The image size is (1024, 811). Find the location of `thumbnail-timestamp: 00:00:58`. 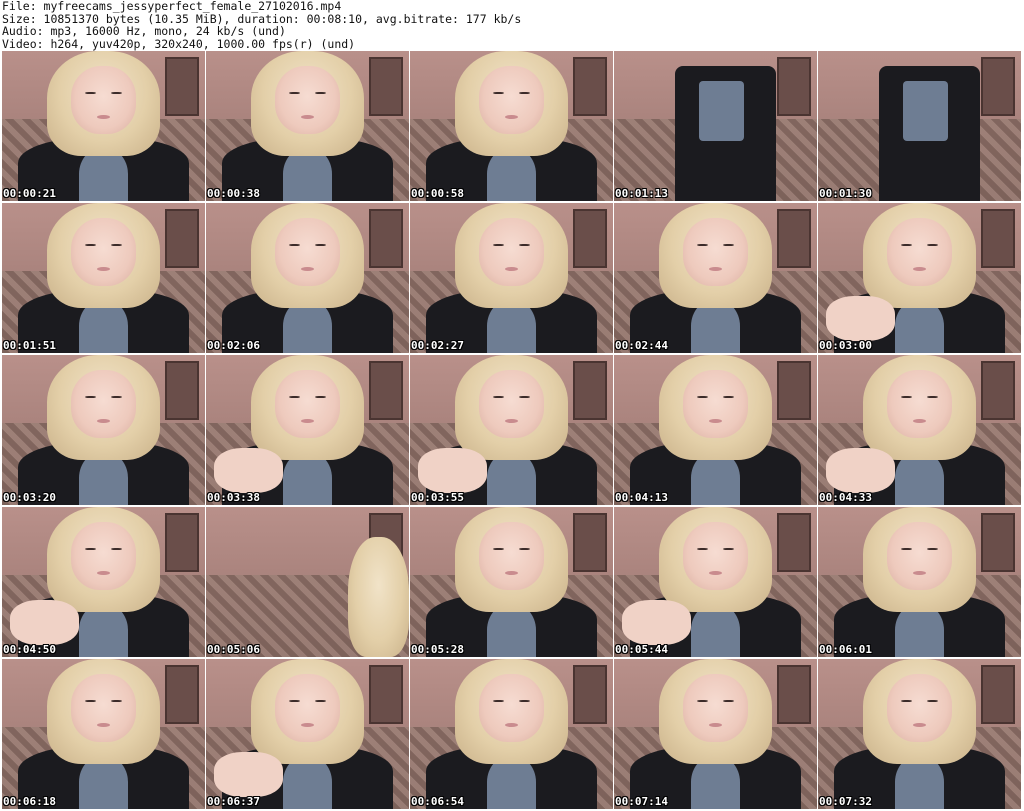

thumbnail-timestamp: 00:00:58 is located at coordinates (437, 193).